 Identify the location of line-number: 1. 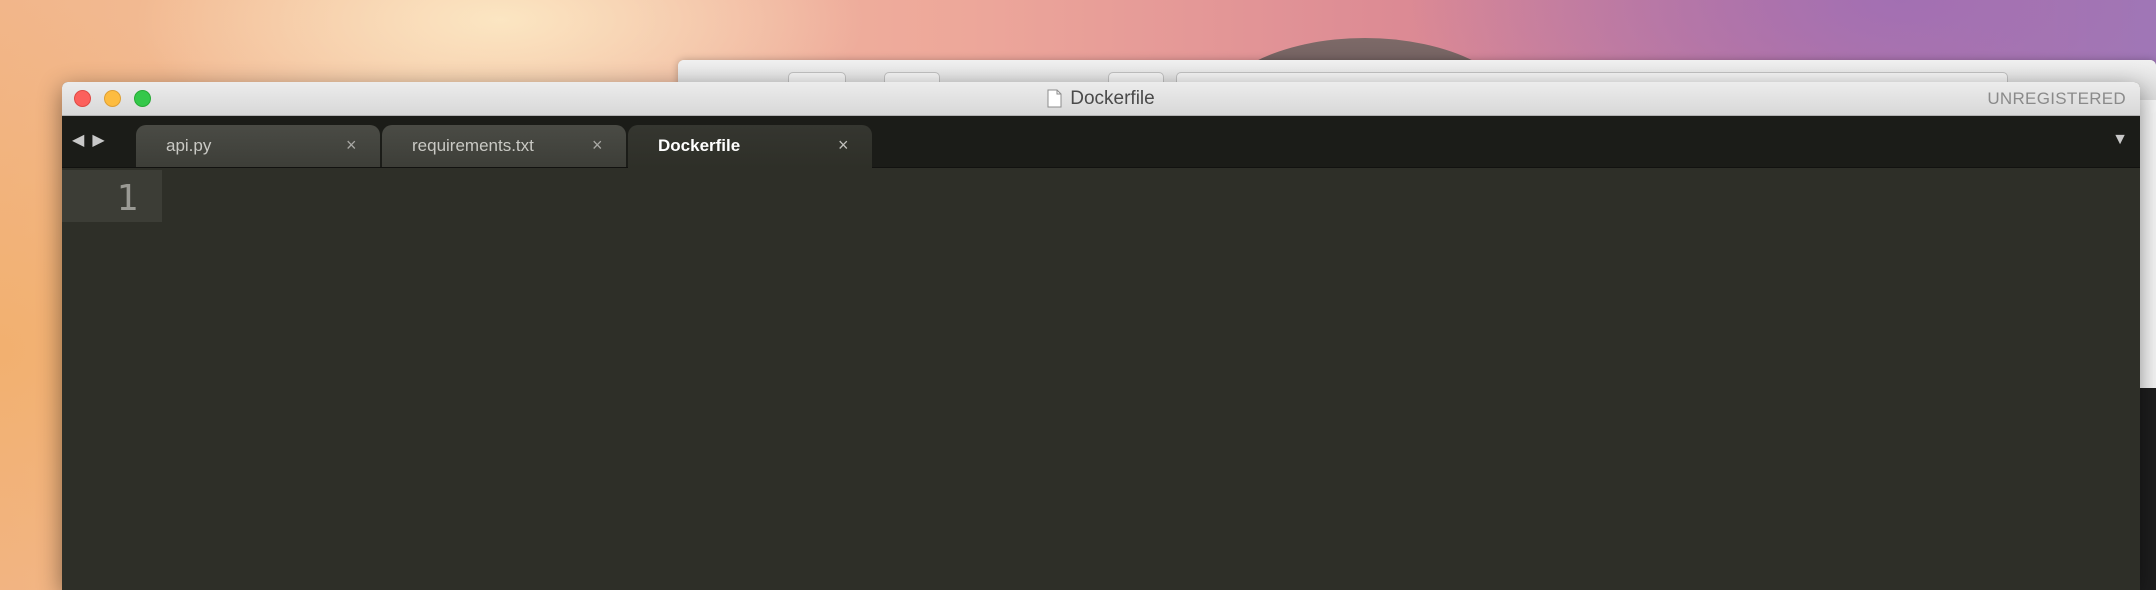
(127, 198).